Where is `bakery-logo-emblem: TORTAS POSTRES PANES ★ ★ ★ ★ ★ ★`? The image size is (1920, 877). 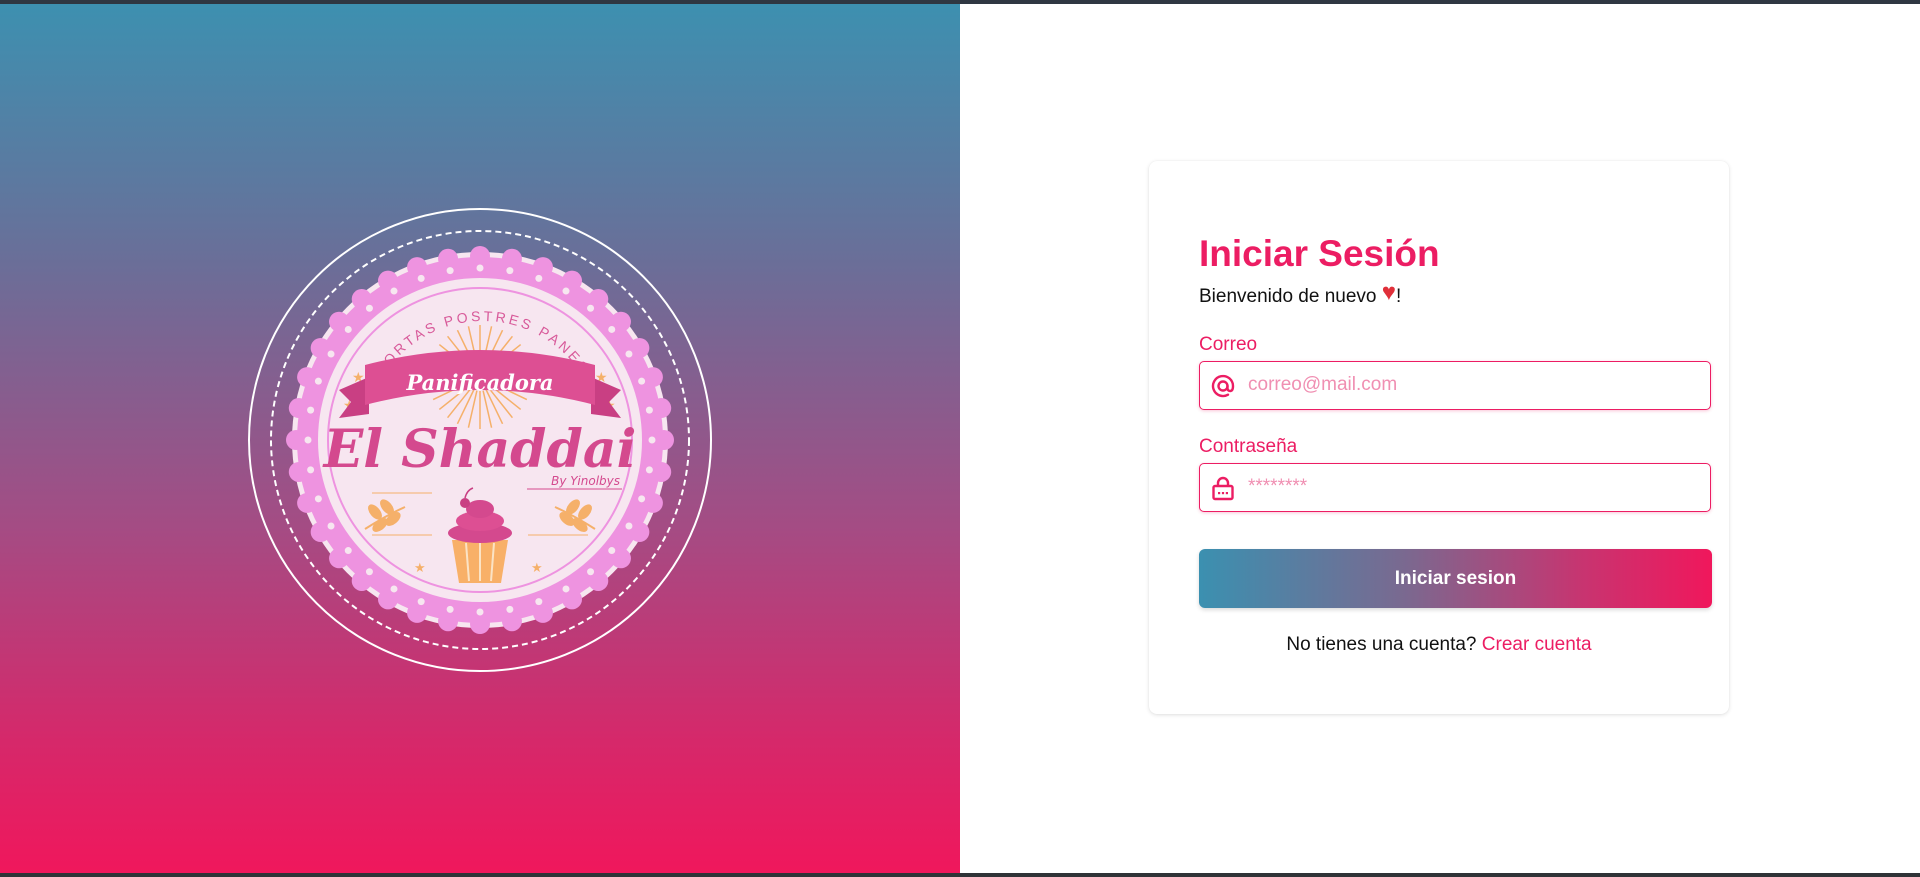 bakery-logo-emblem: TORTAS POSTRES PANES ★ ★ ★ ★ ★ ★ is located at coordinates (480, 440).